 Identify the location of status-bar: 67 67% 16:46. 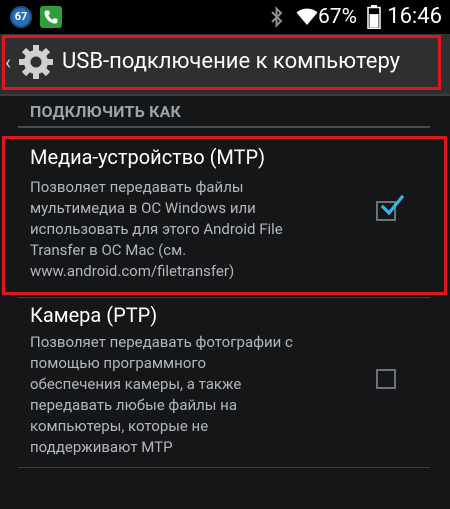
(225, 17).